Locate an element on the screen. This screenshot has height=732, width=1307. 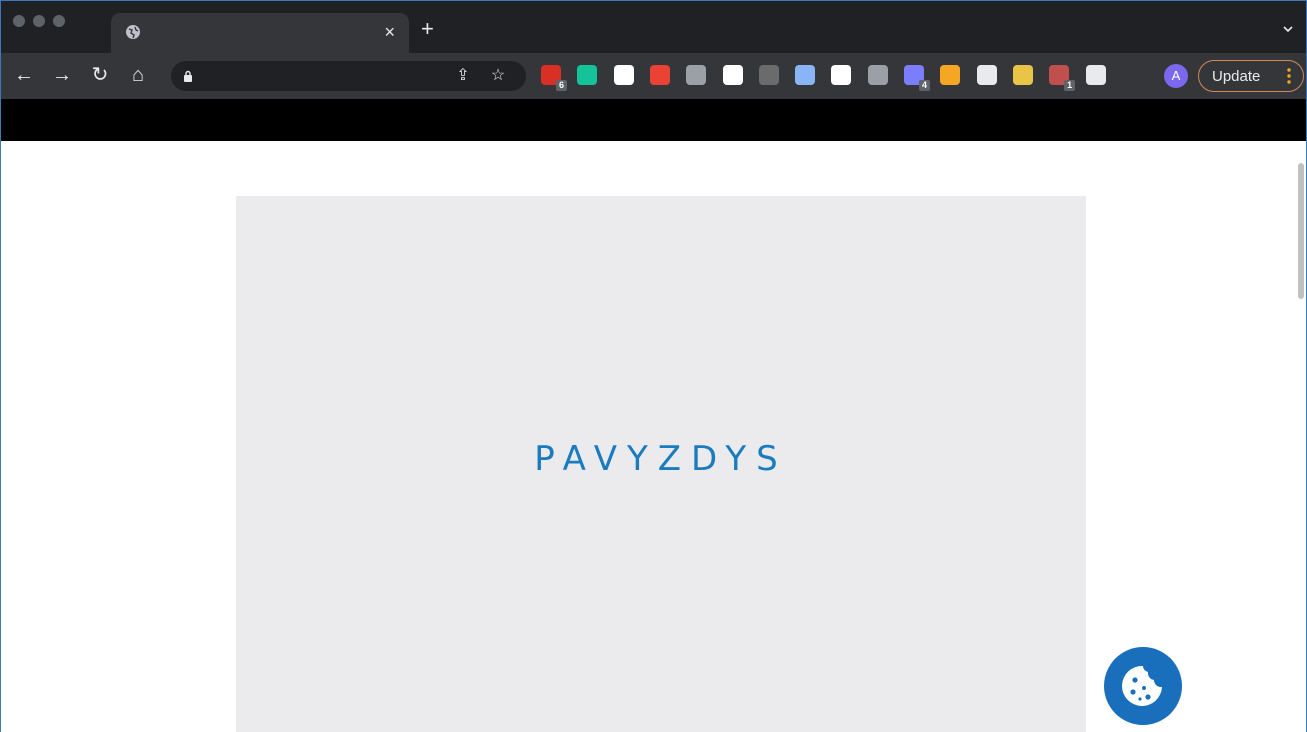
extension-badge: 4 is located at coordinates (924, 85).